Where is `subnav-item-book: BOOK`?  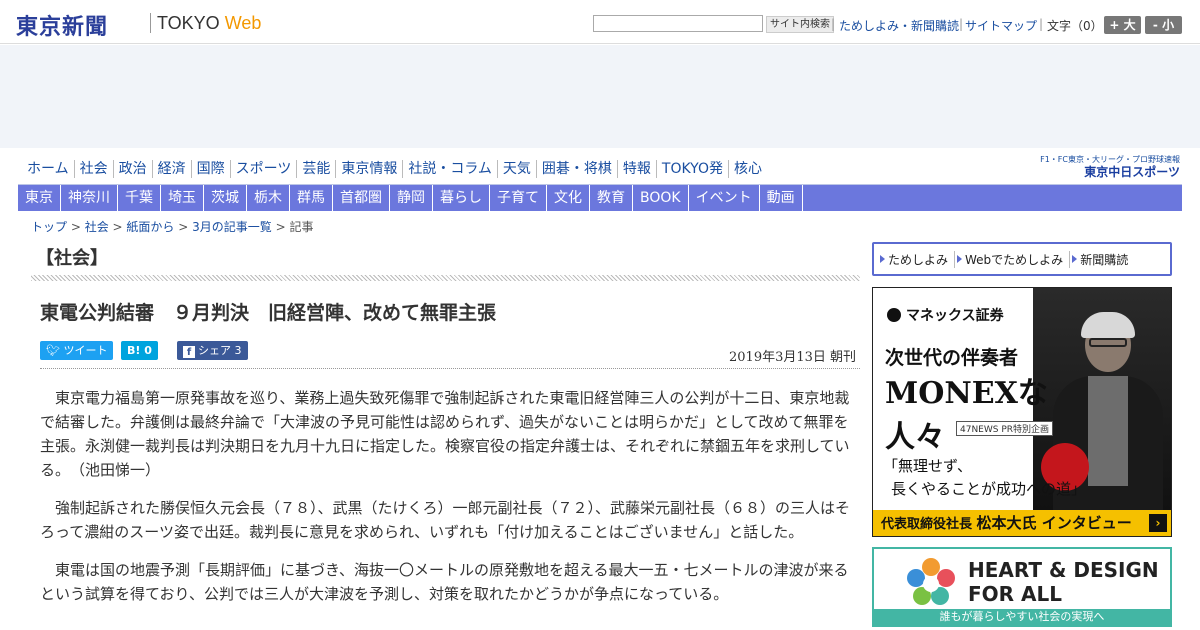
subnav-item-book: BOOK is located at coordinates (661, 198).